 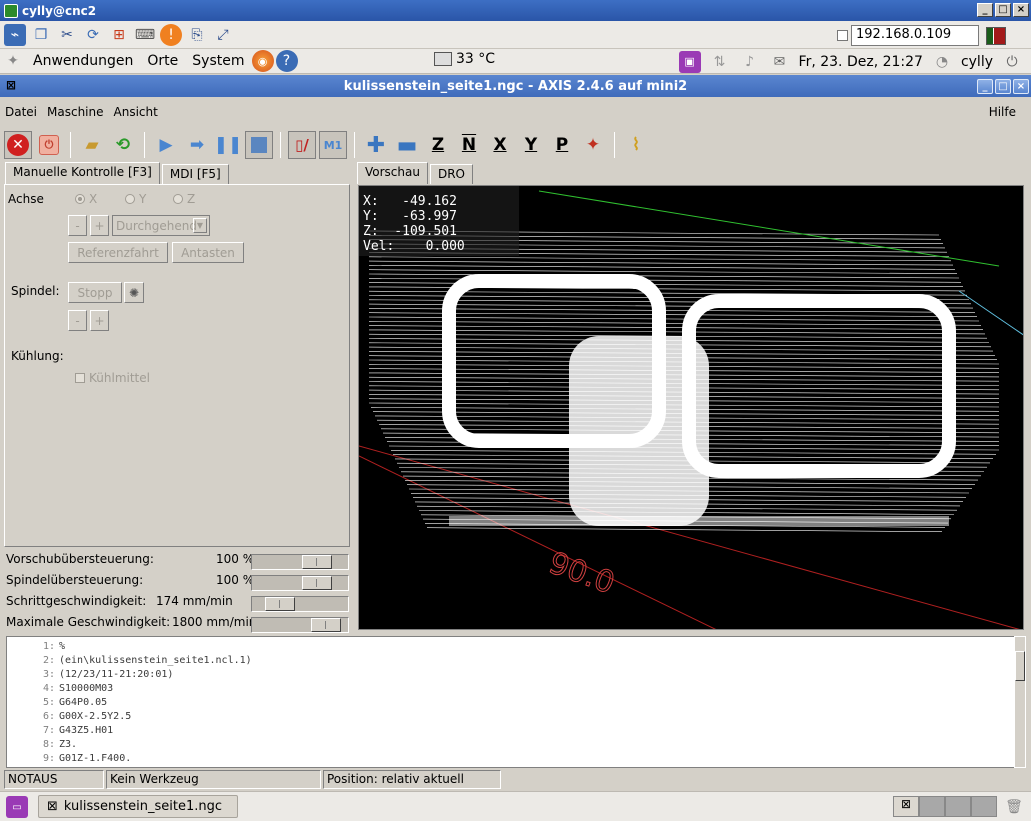 I want to click on firefox-icon: ◉, so click(x=262, y=61).